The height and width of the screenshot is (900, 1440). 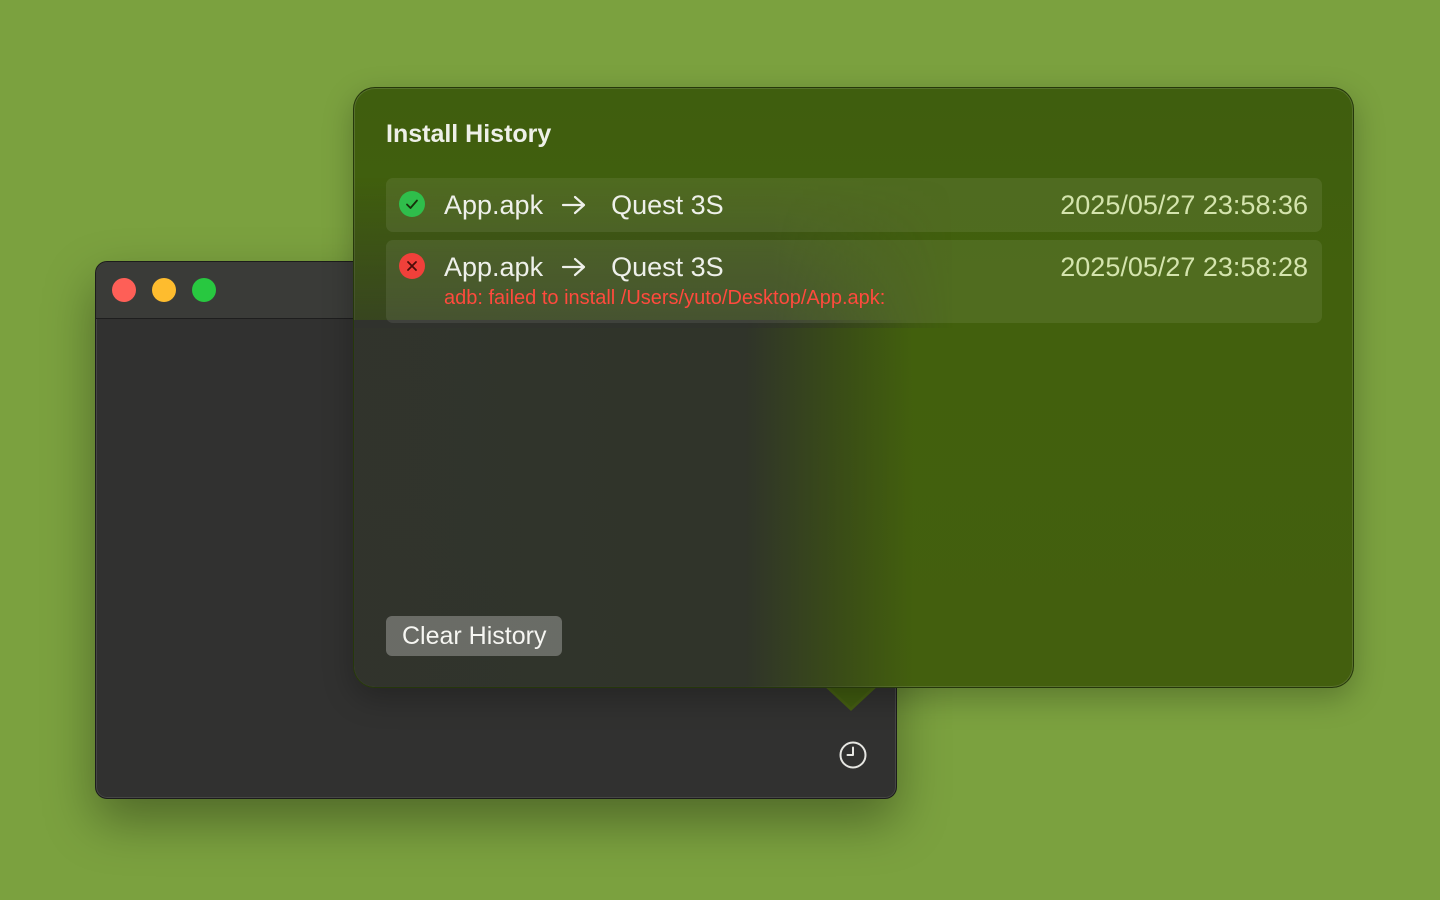 I want to click on zoom-window-button, so click(x=204, y=290).